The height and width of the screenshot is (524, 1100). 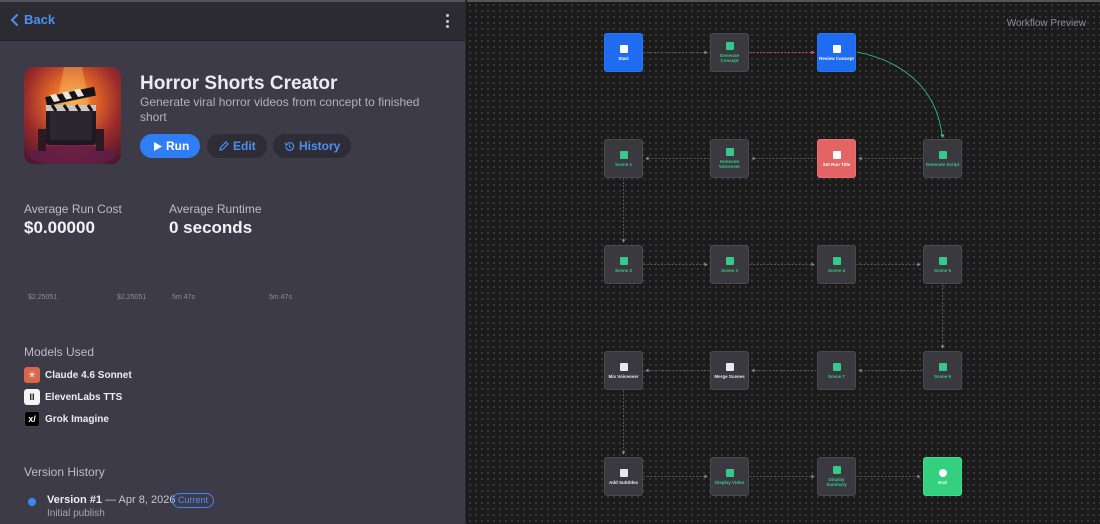 What do you see at coordinates (211, 227) in the screenshot?
I see `average-runtime-value: 0 seconds` at bounding box center [211, 227].